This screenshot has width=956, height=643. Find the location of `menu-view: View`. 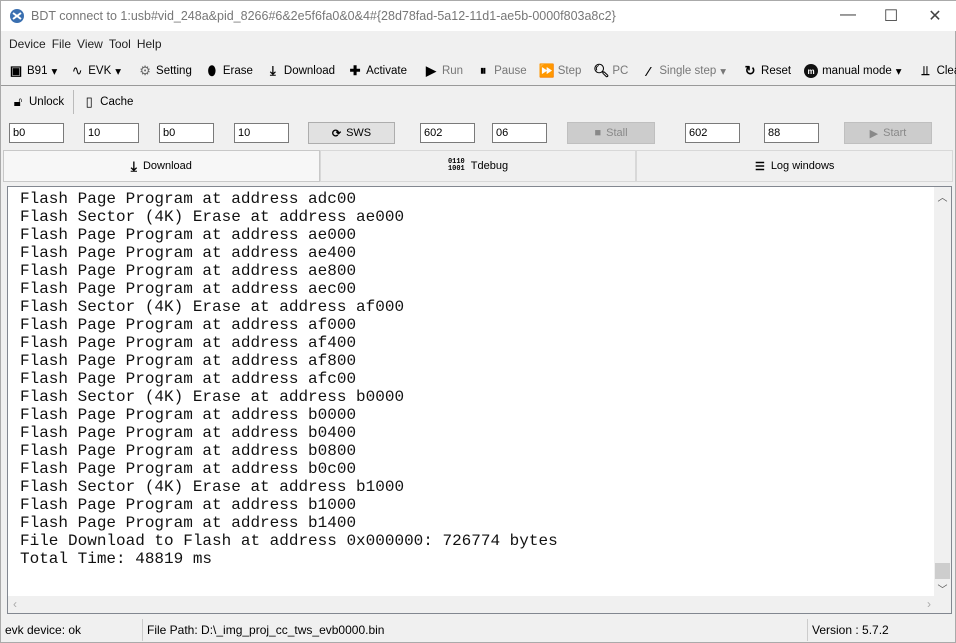

menu-view: View is located at coordinates (90, 44).